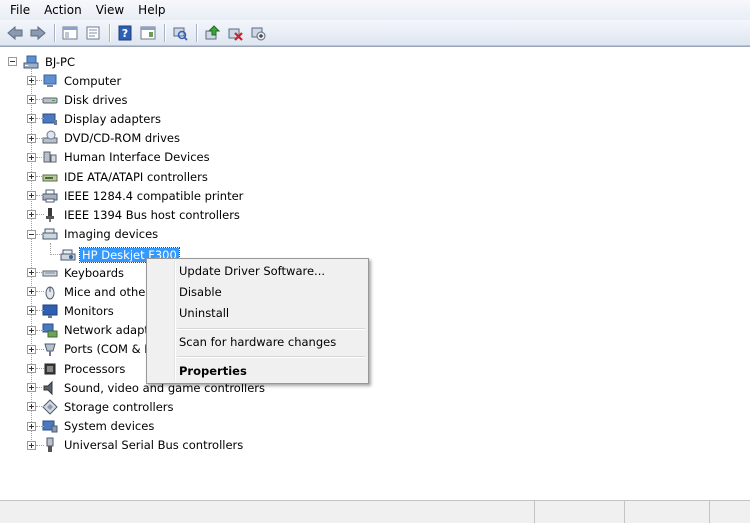 The height and width of the screenshot is (523, 750). Describe the element at coordinates (136, 176) in the screenshot. I see `tree-node-label: IDE ATA/ATAPI controllers` at that location.